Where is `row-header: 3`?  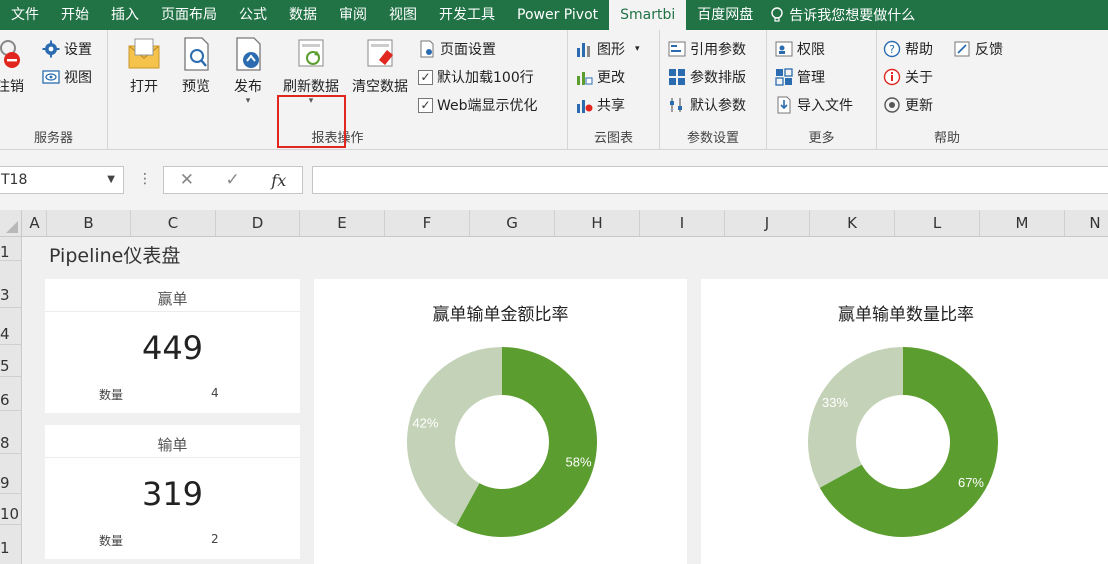
row-header: 3 is located at coordinates (11, 297).